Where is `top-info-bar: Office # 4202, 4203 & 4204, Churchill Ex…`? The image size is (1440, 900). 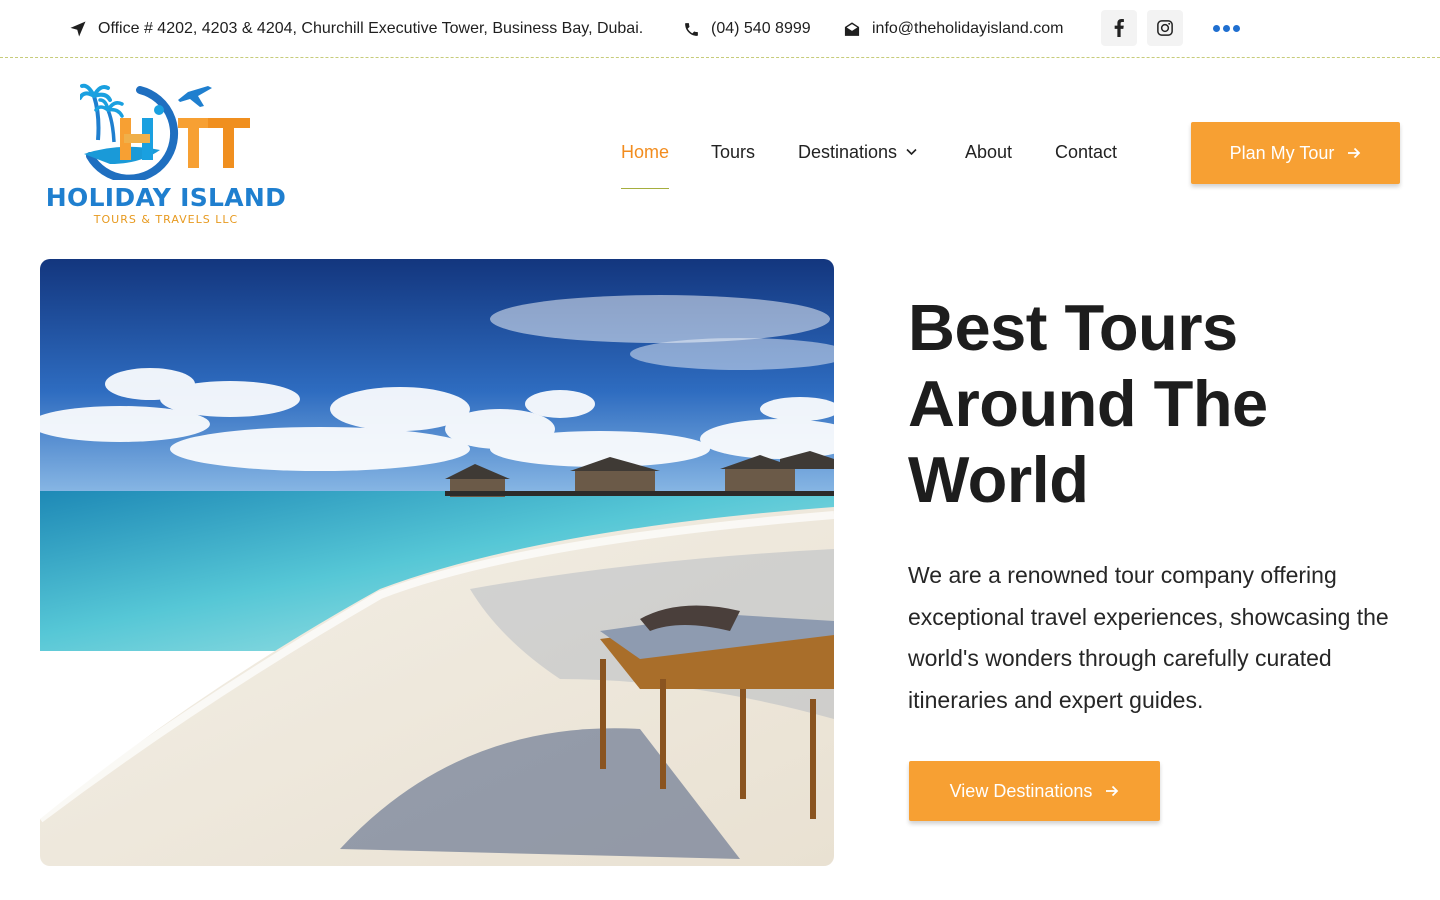 top-info-bar: Office # 4202, 4203 & 4204, Churchill Ex… is located at coordinates (720, 29).